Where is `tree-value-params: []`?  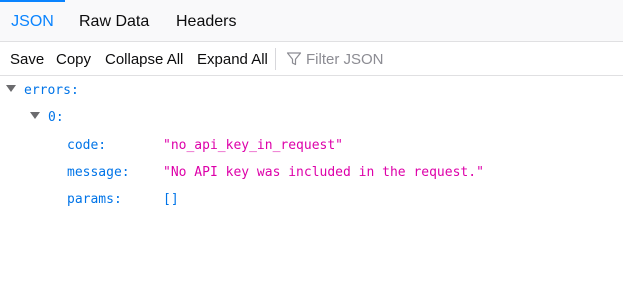
tree-value-params: [] is located at coordinates (171, 200).